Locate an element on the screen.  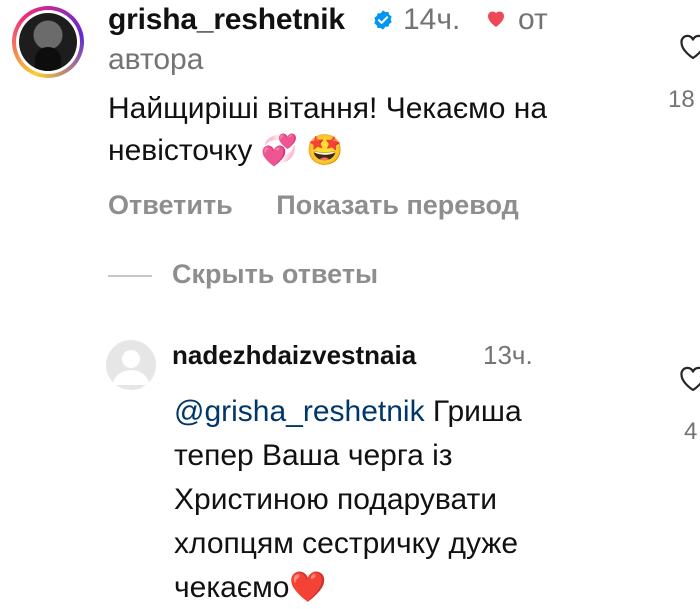
reply-text-line: @grisha_reshetnik Гриша is located at coordinates (404, 412).